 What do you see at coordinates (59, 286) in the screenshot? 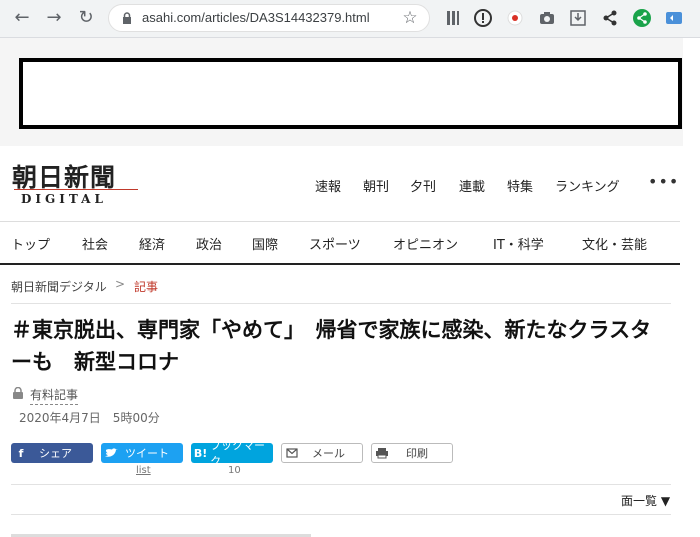
I see `breadcrumb-home: 朝日新聞デジタル` at bounding box center [59, 286].